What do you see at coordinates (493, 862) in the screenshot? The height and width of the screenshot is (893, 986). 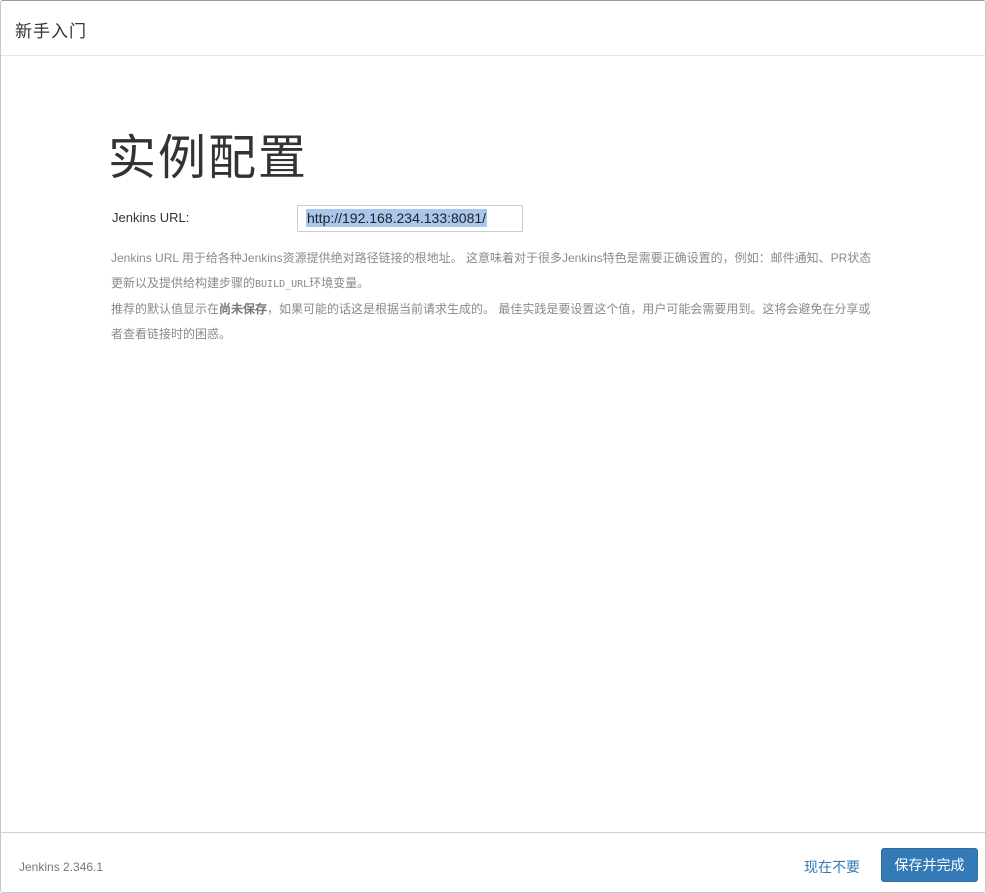 I see `dialog-footer: Jenkins 2.346.1 现在不要 保存并完成` at bounding box center [493, 862].